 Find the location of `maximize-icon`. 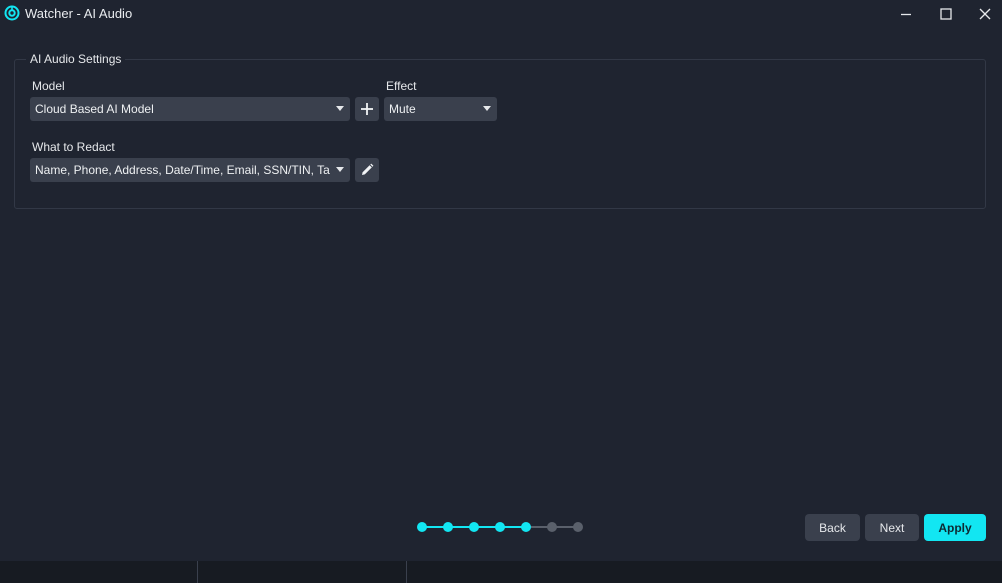

maximize-icon is located at coordinates (946, 14).